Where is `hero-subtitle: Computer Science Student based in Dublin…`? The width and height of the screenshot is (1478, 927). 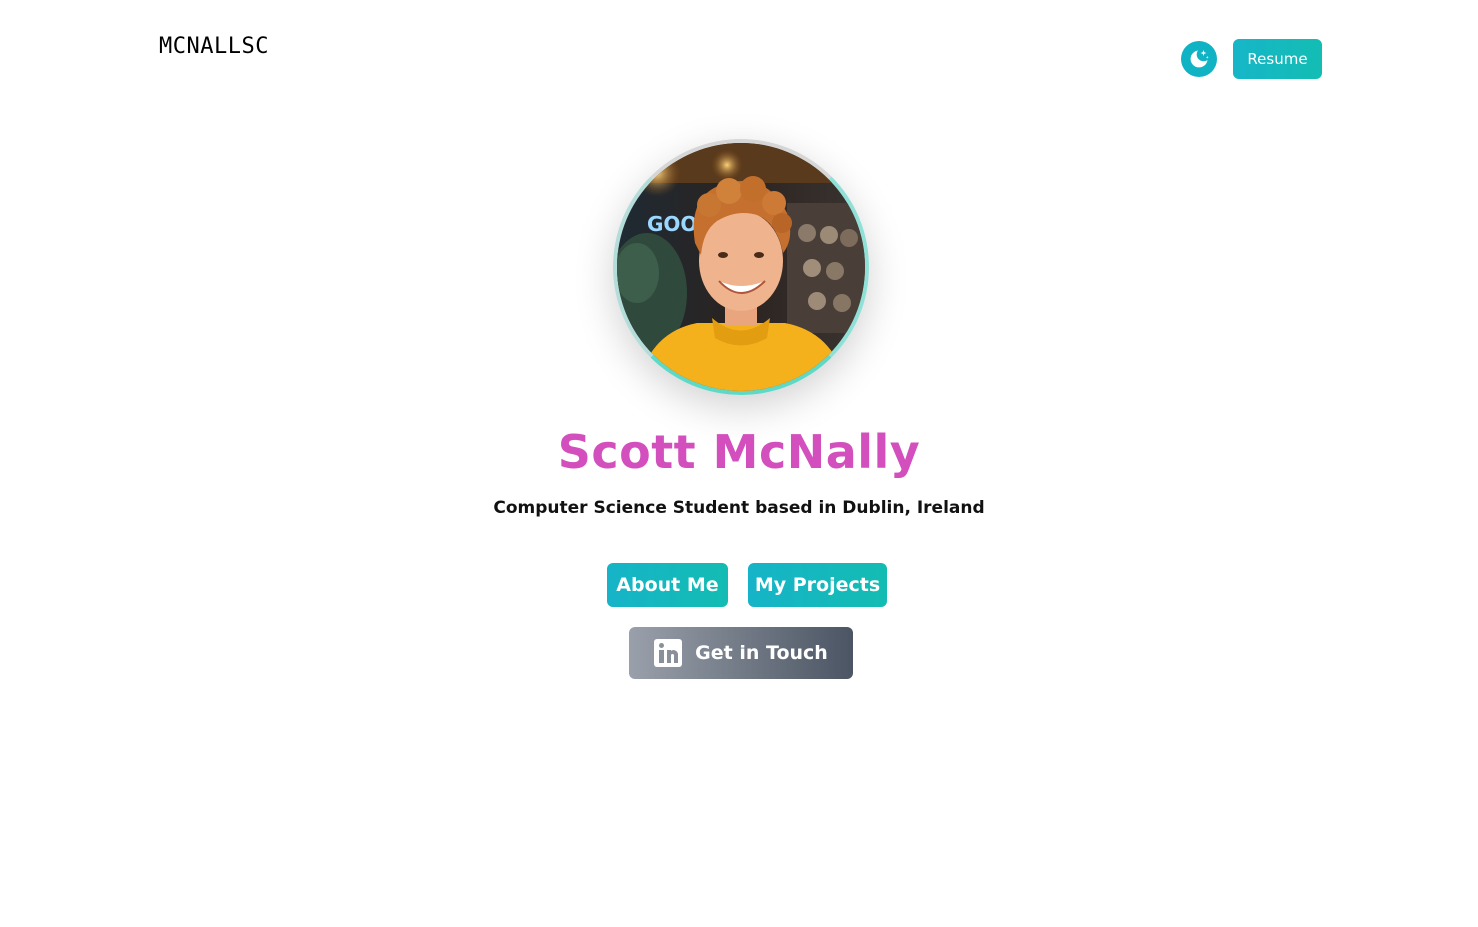
hero-subtitle: Computer Science Student based in Dublin… is located at coordinates (739, 508).